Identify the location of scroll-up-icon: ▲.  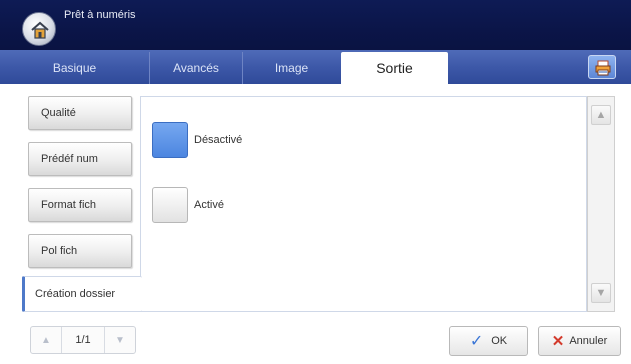
(601, 115).